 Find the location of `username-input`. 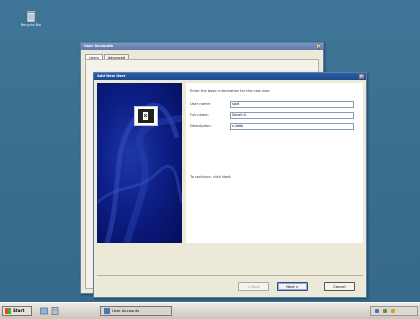

username-input is located at coordinates (292, 104).